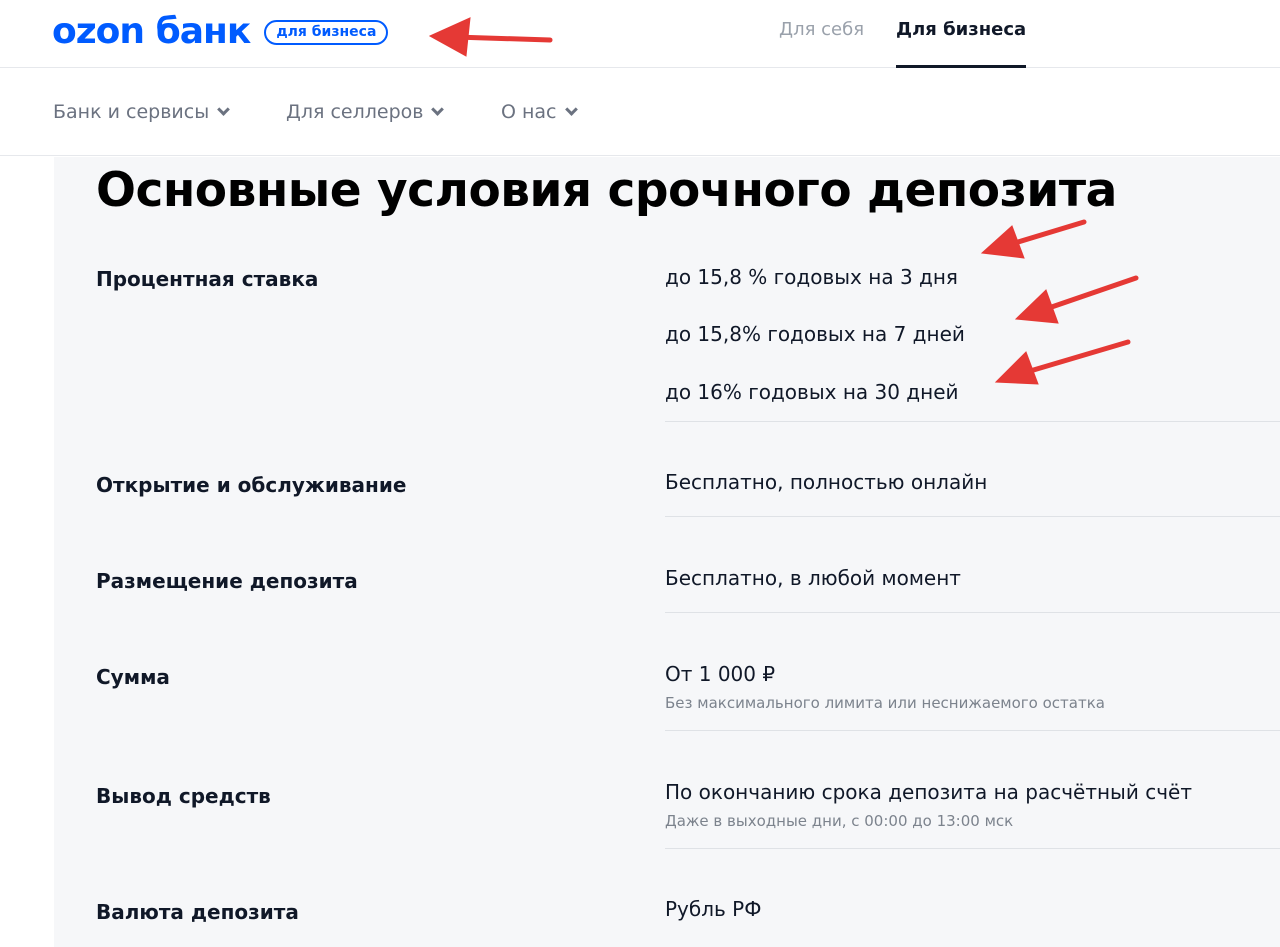 The image size is (1280, 947). I want to click on nav-for-sellers: Для селлеров, so click(365, 112).